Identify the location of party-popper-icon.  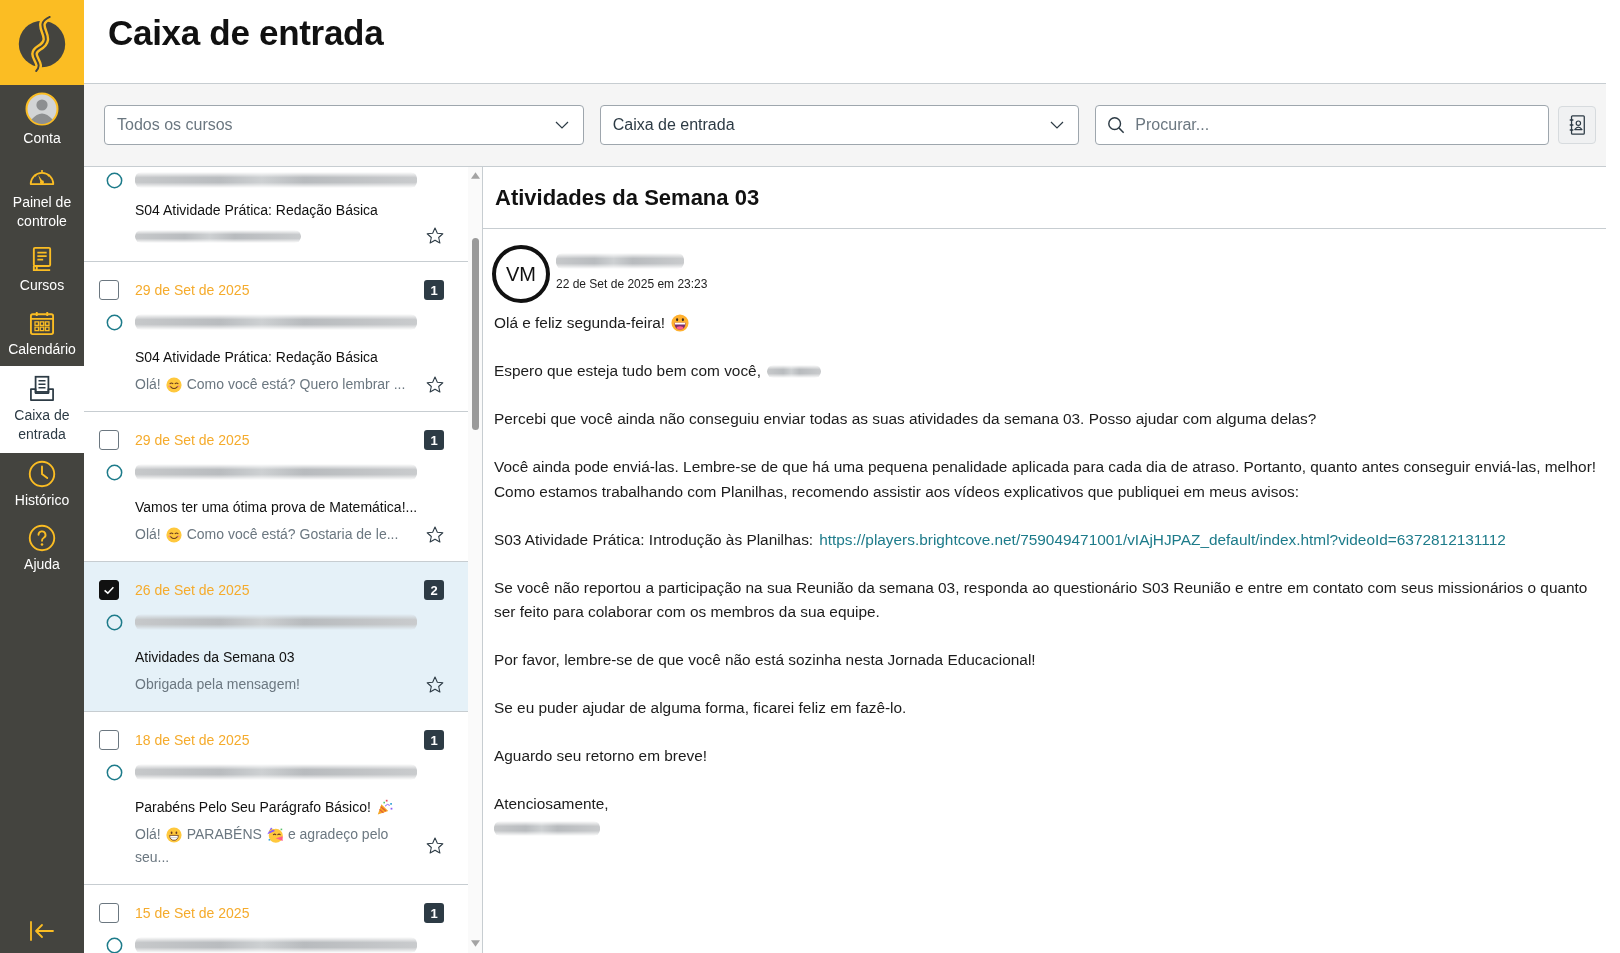
(384, 807).